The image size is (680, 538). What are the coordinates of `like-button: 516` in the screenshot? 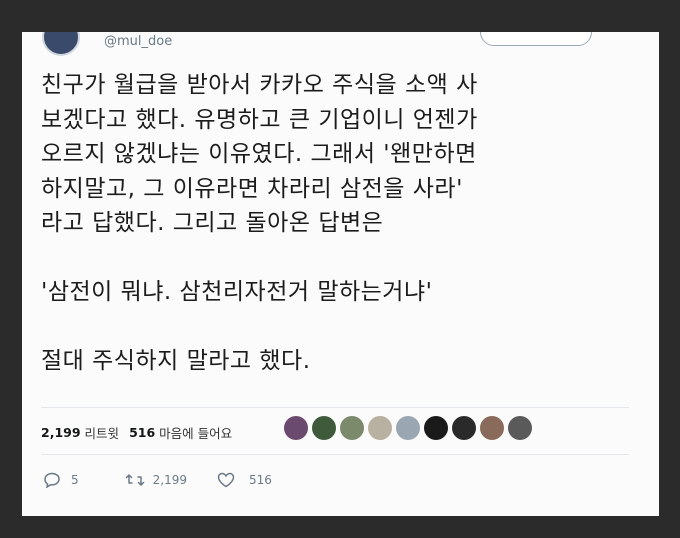 It's located at (244, 480).